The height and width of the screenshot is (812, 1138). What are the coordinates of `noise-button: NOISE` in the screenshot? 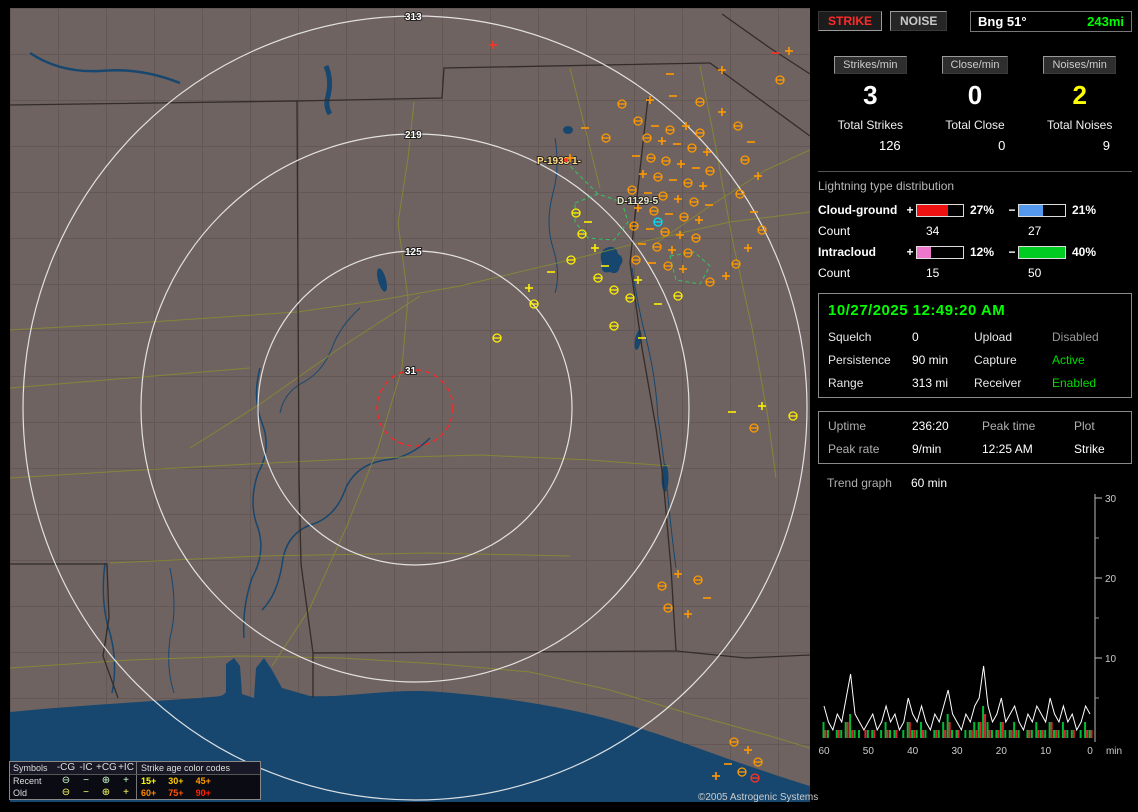 It's located at (919, 21).